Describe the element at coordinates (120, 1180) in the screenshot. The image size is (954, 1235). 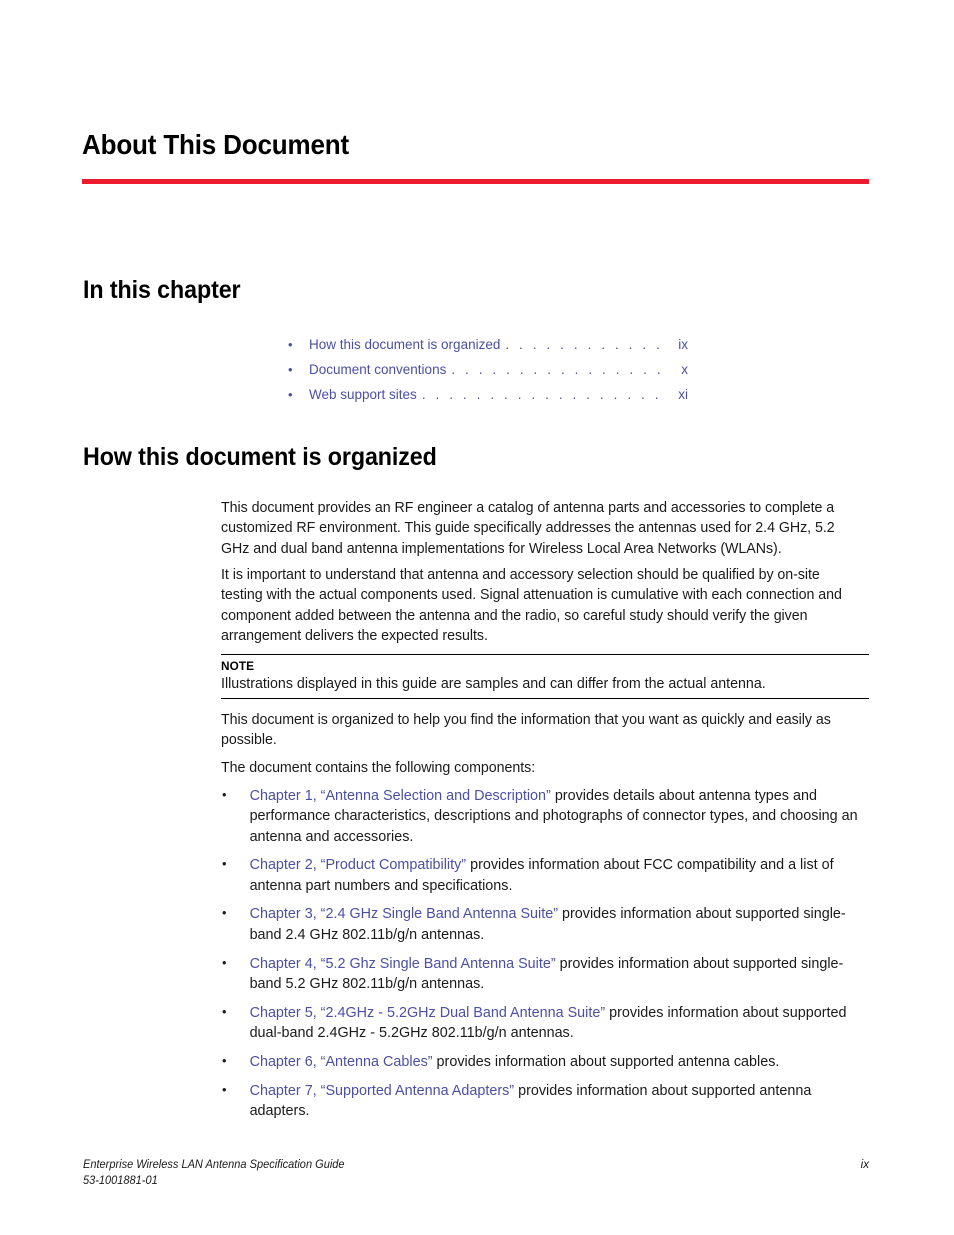
I see `footer-part-number: 53-1001881-01` at that location.